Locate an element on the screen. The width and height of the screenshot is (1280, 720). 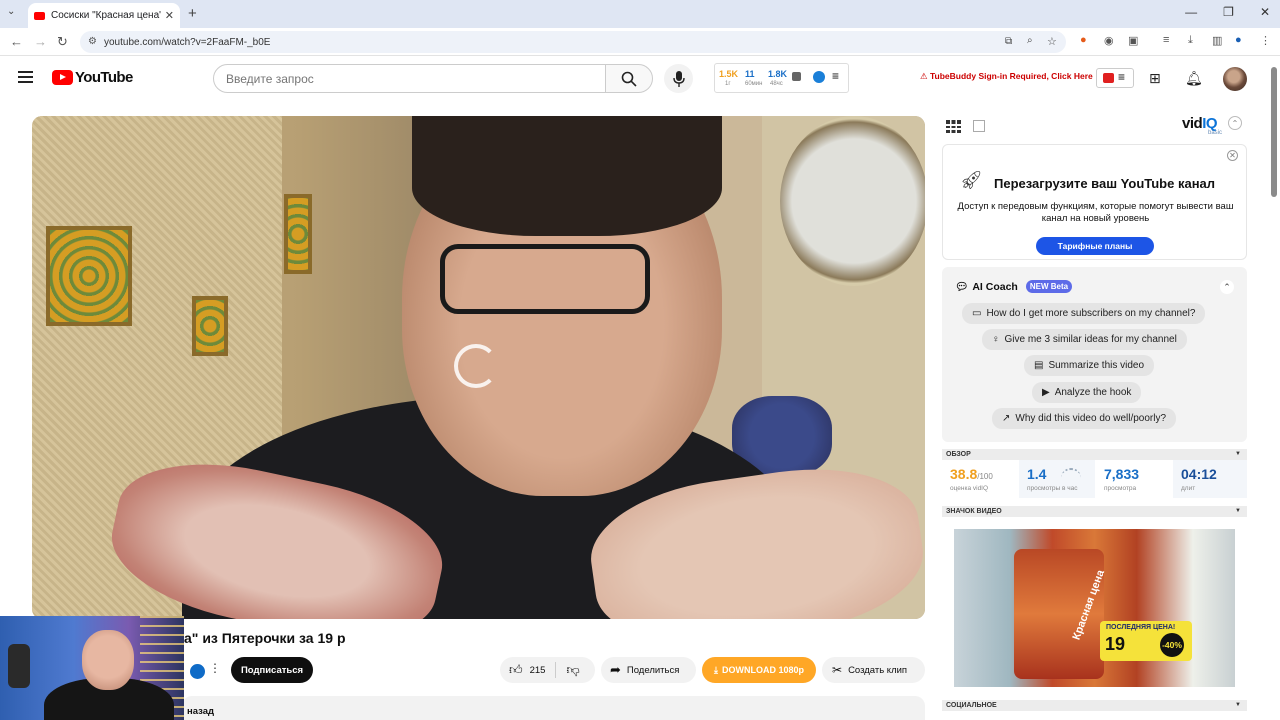
video-frame-glasses is located at coordinates (545, 279).